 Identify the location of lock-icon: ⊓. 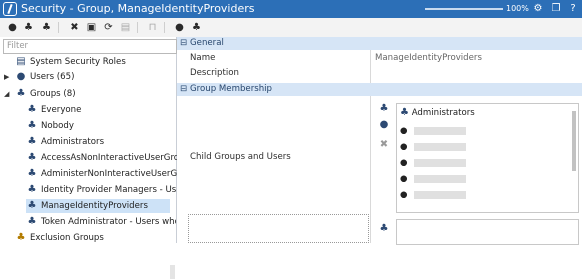
(152, 27).